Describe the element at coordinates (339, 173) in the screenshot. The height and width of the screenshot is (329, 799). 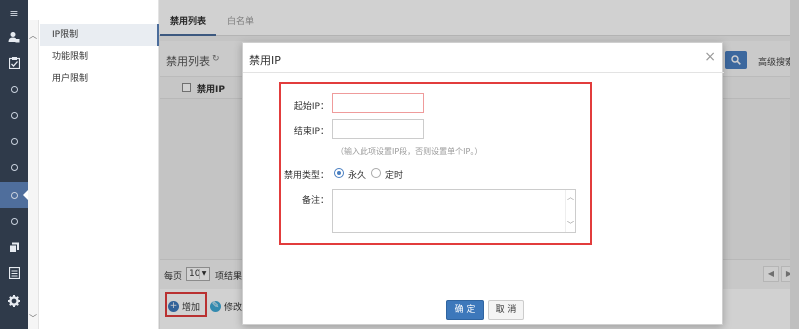
I see `radio-permanent` at that location.